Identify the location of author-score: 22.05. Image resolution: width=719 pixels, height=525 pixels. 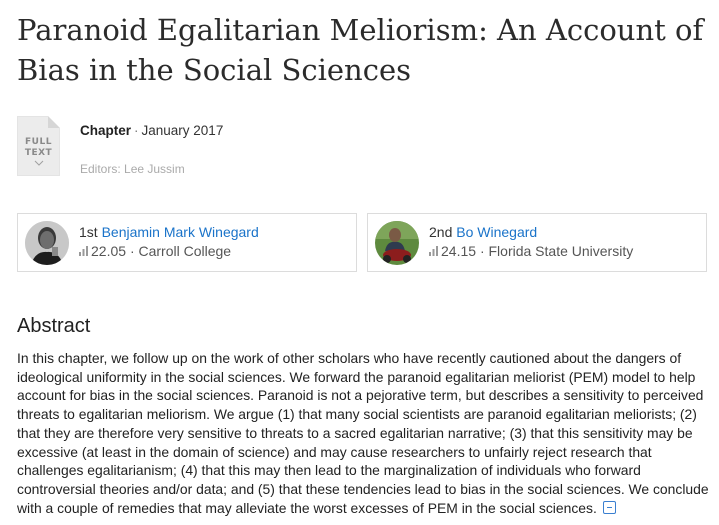
(109, 251).